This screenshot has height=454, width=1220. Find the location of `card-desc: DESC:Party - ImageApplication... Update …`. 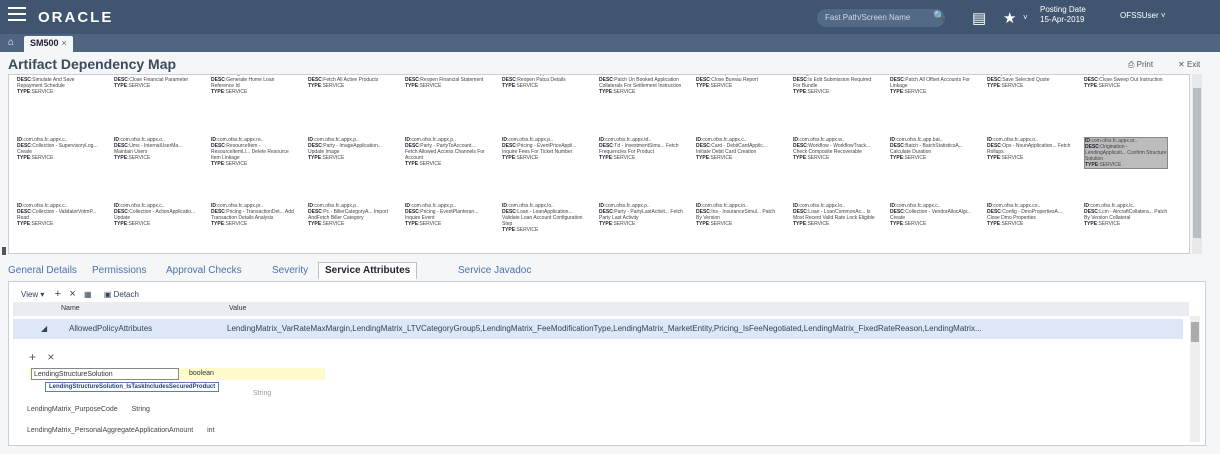

card-desc: DESC:Party - ImageApplication... Update … is located at coordinates (345, 149).